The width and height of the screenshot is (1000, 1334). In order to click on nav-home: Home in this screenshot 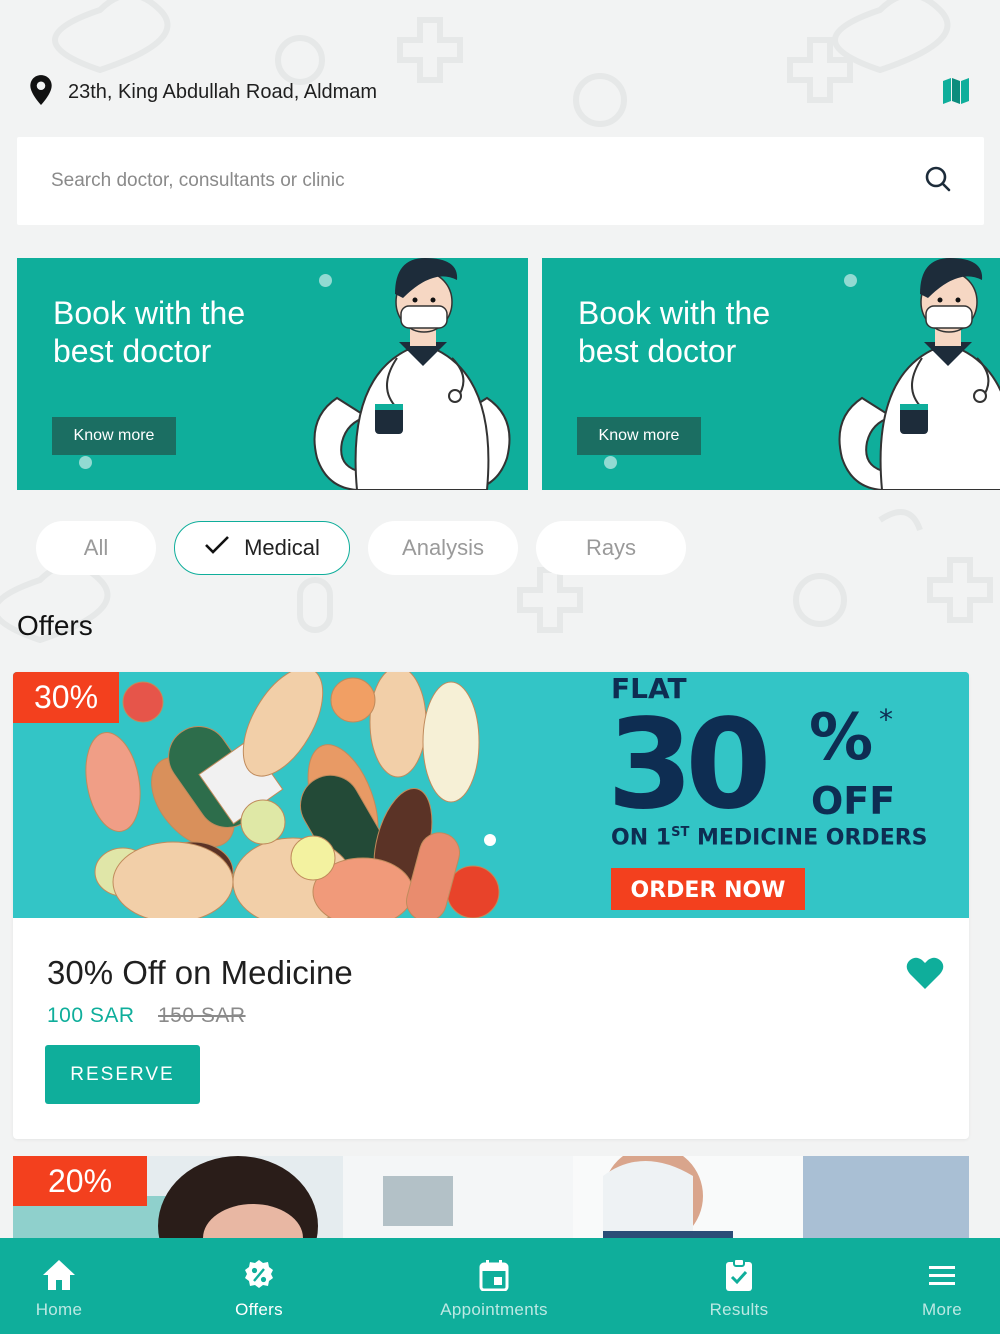, I will do `click(59, 1286)`.